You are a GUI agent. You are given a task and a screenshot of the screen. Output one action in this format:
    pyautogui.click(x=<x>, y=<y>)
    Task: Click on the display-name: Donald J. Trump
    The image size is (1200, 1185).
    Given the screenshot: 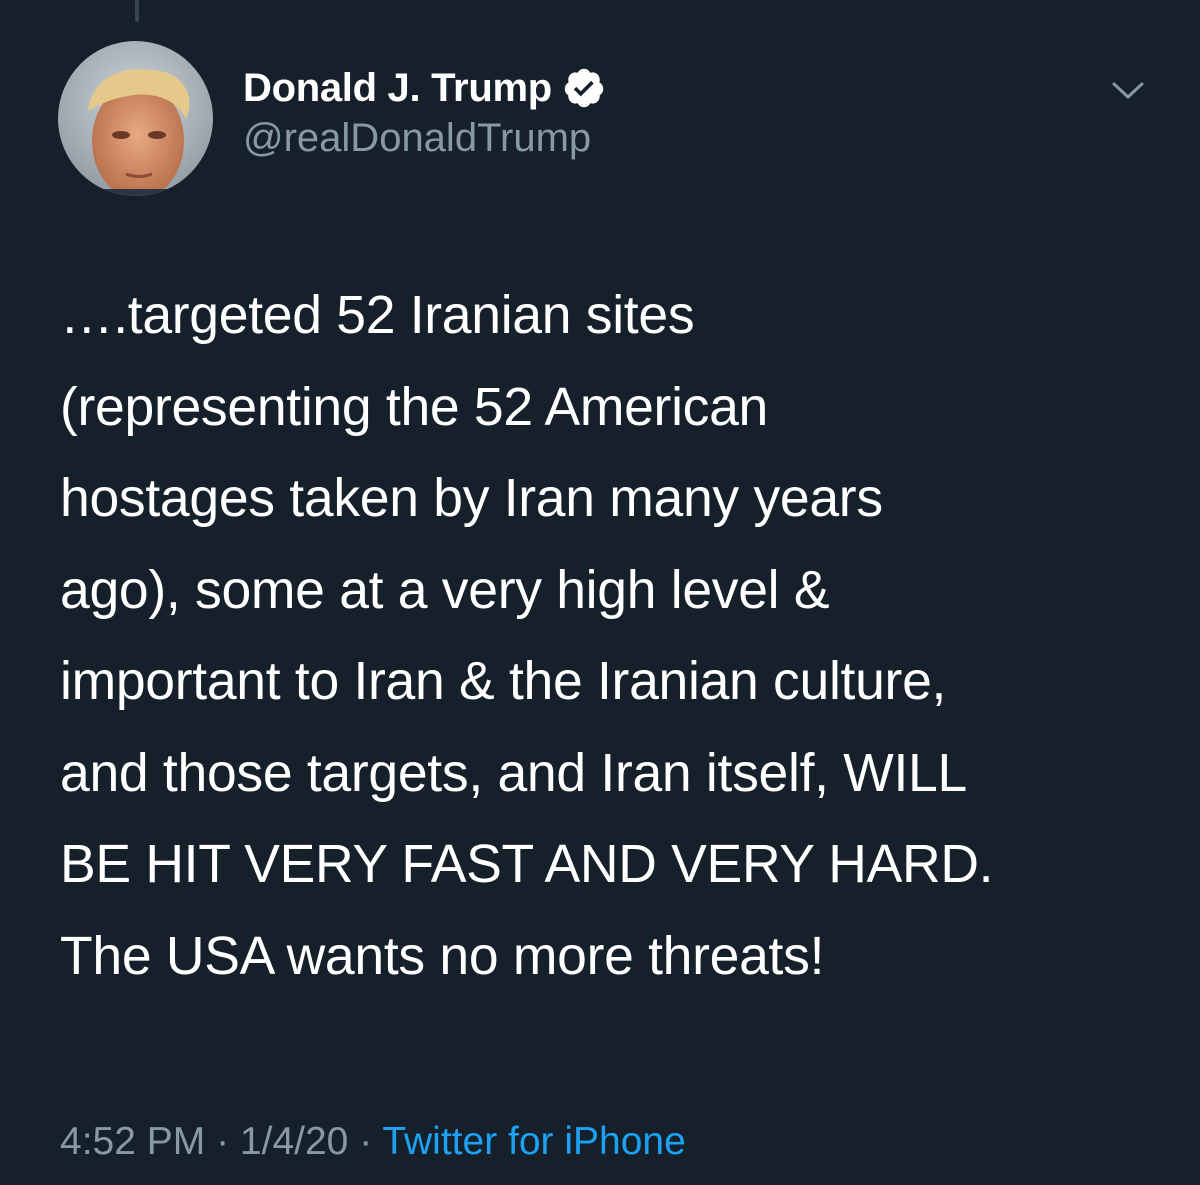 What is the action you would take?
    pyautogui.click(x=397, y=88)
    